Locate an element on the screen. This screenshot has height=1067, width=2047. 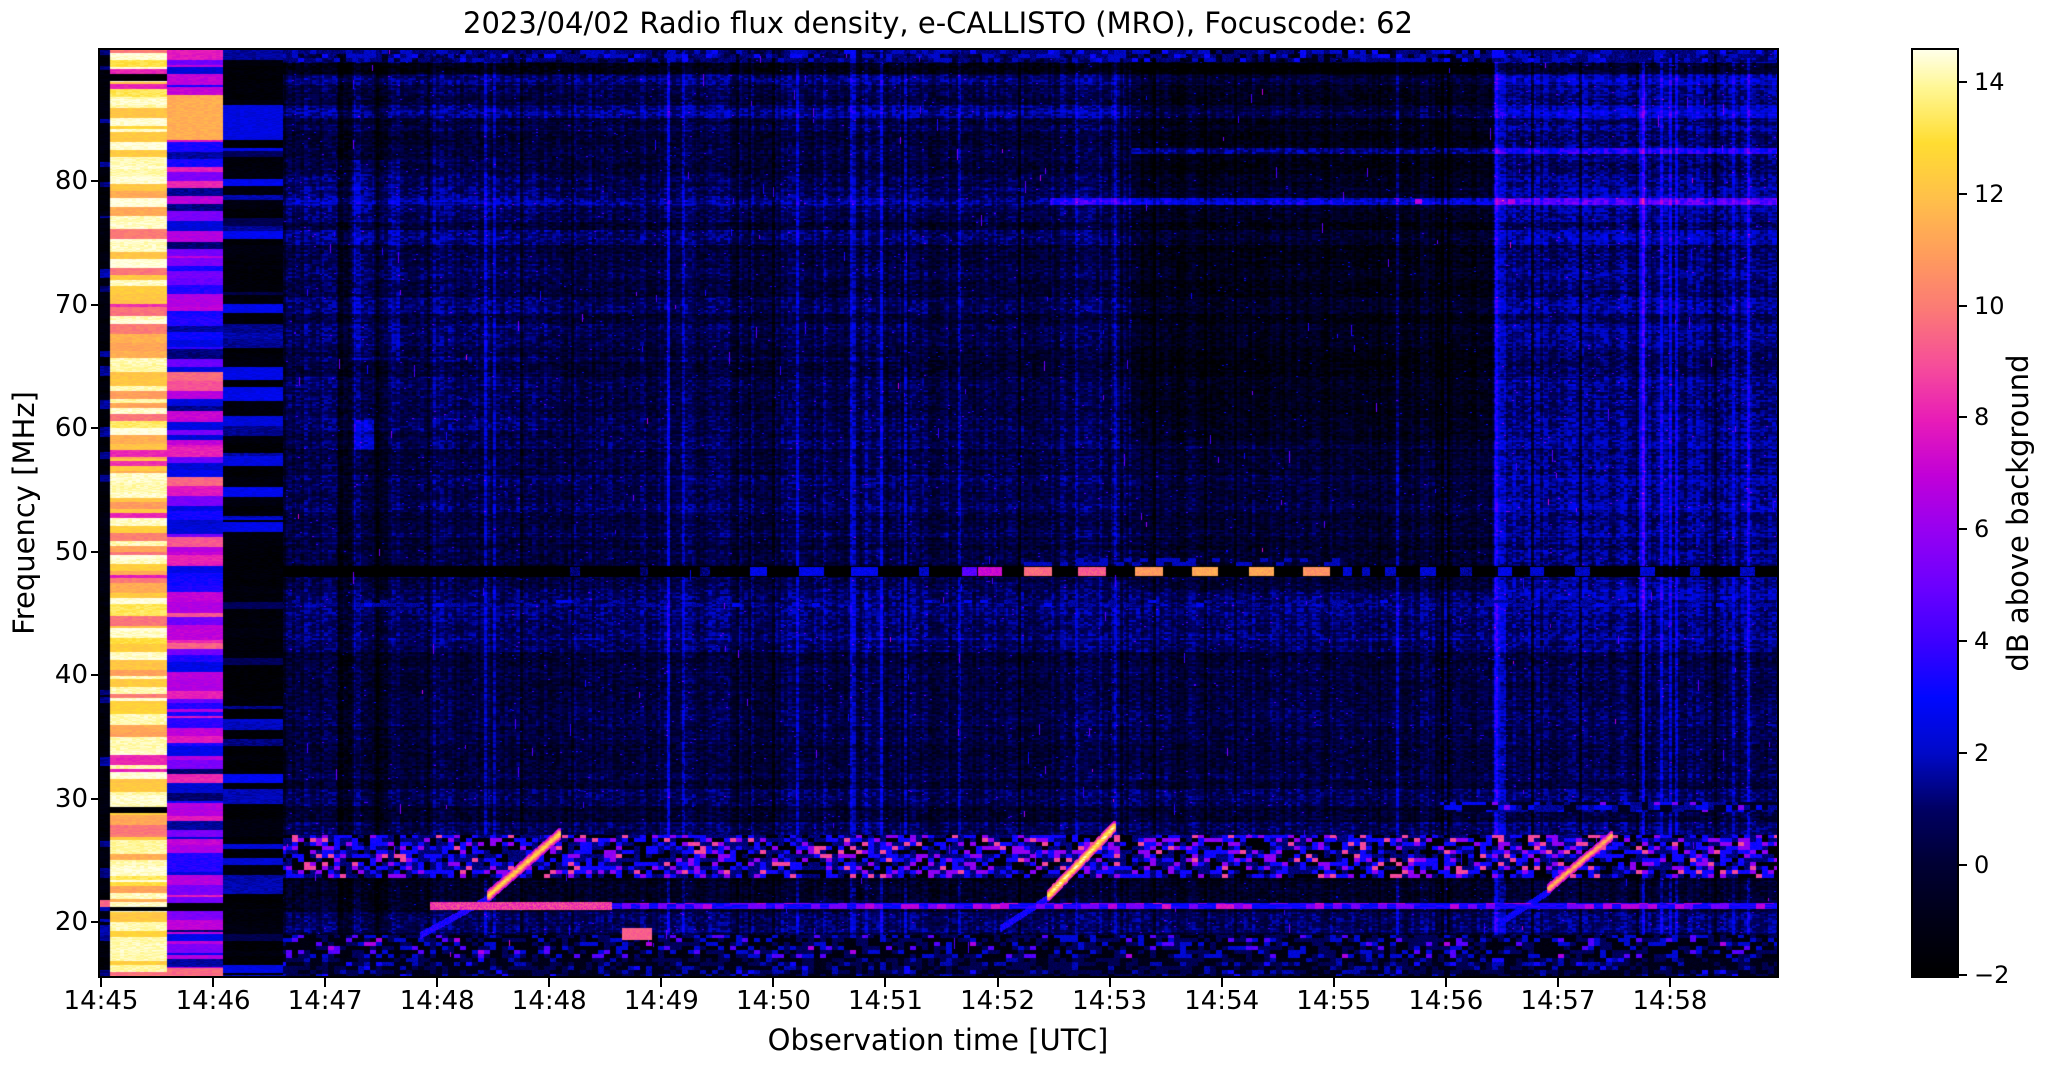
x-tick-label: 14:52 is located at coordinates (998, 1001).